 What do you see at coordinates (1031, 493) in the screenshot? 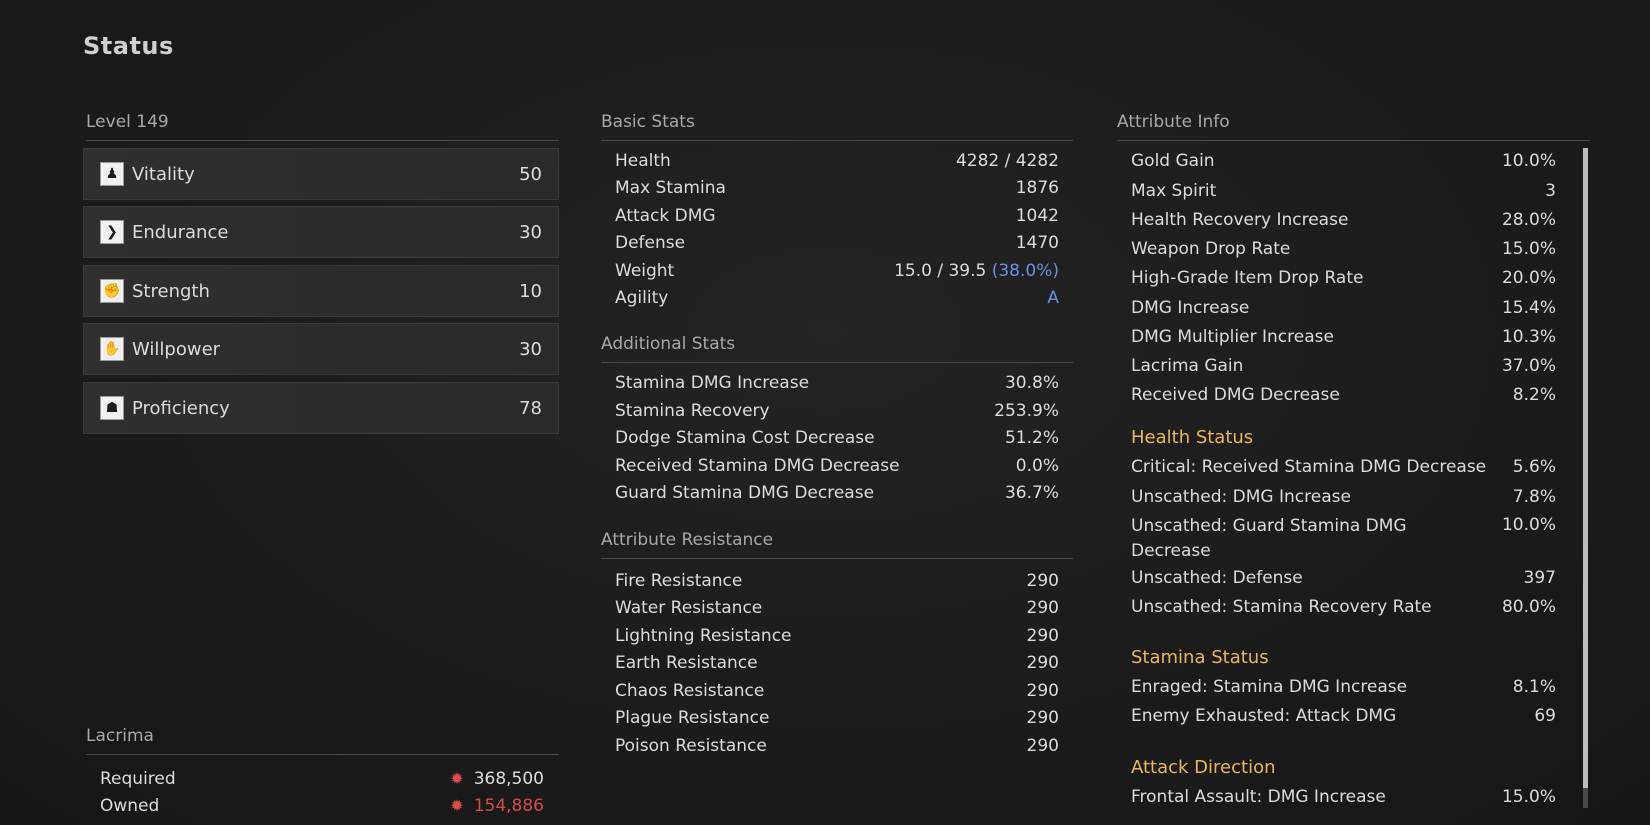
I see `stat-value: 36.7%` at bounding box center [1031, 493].